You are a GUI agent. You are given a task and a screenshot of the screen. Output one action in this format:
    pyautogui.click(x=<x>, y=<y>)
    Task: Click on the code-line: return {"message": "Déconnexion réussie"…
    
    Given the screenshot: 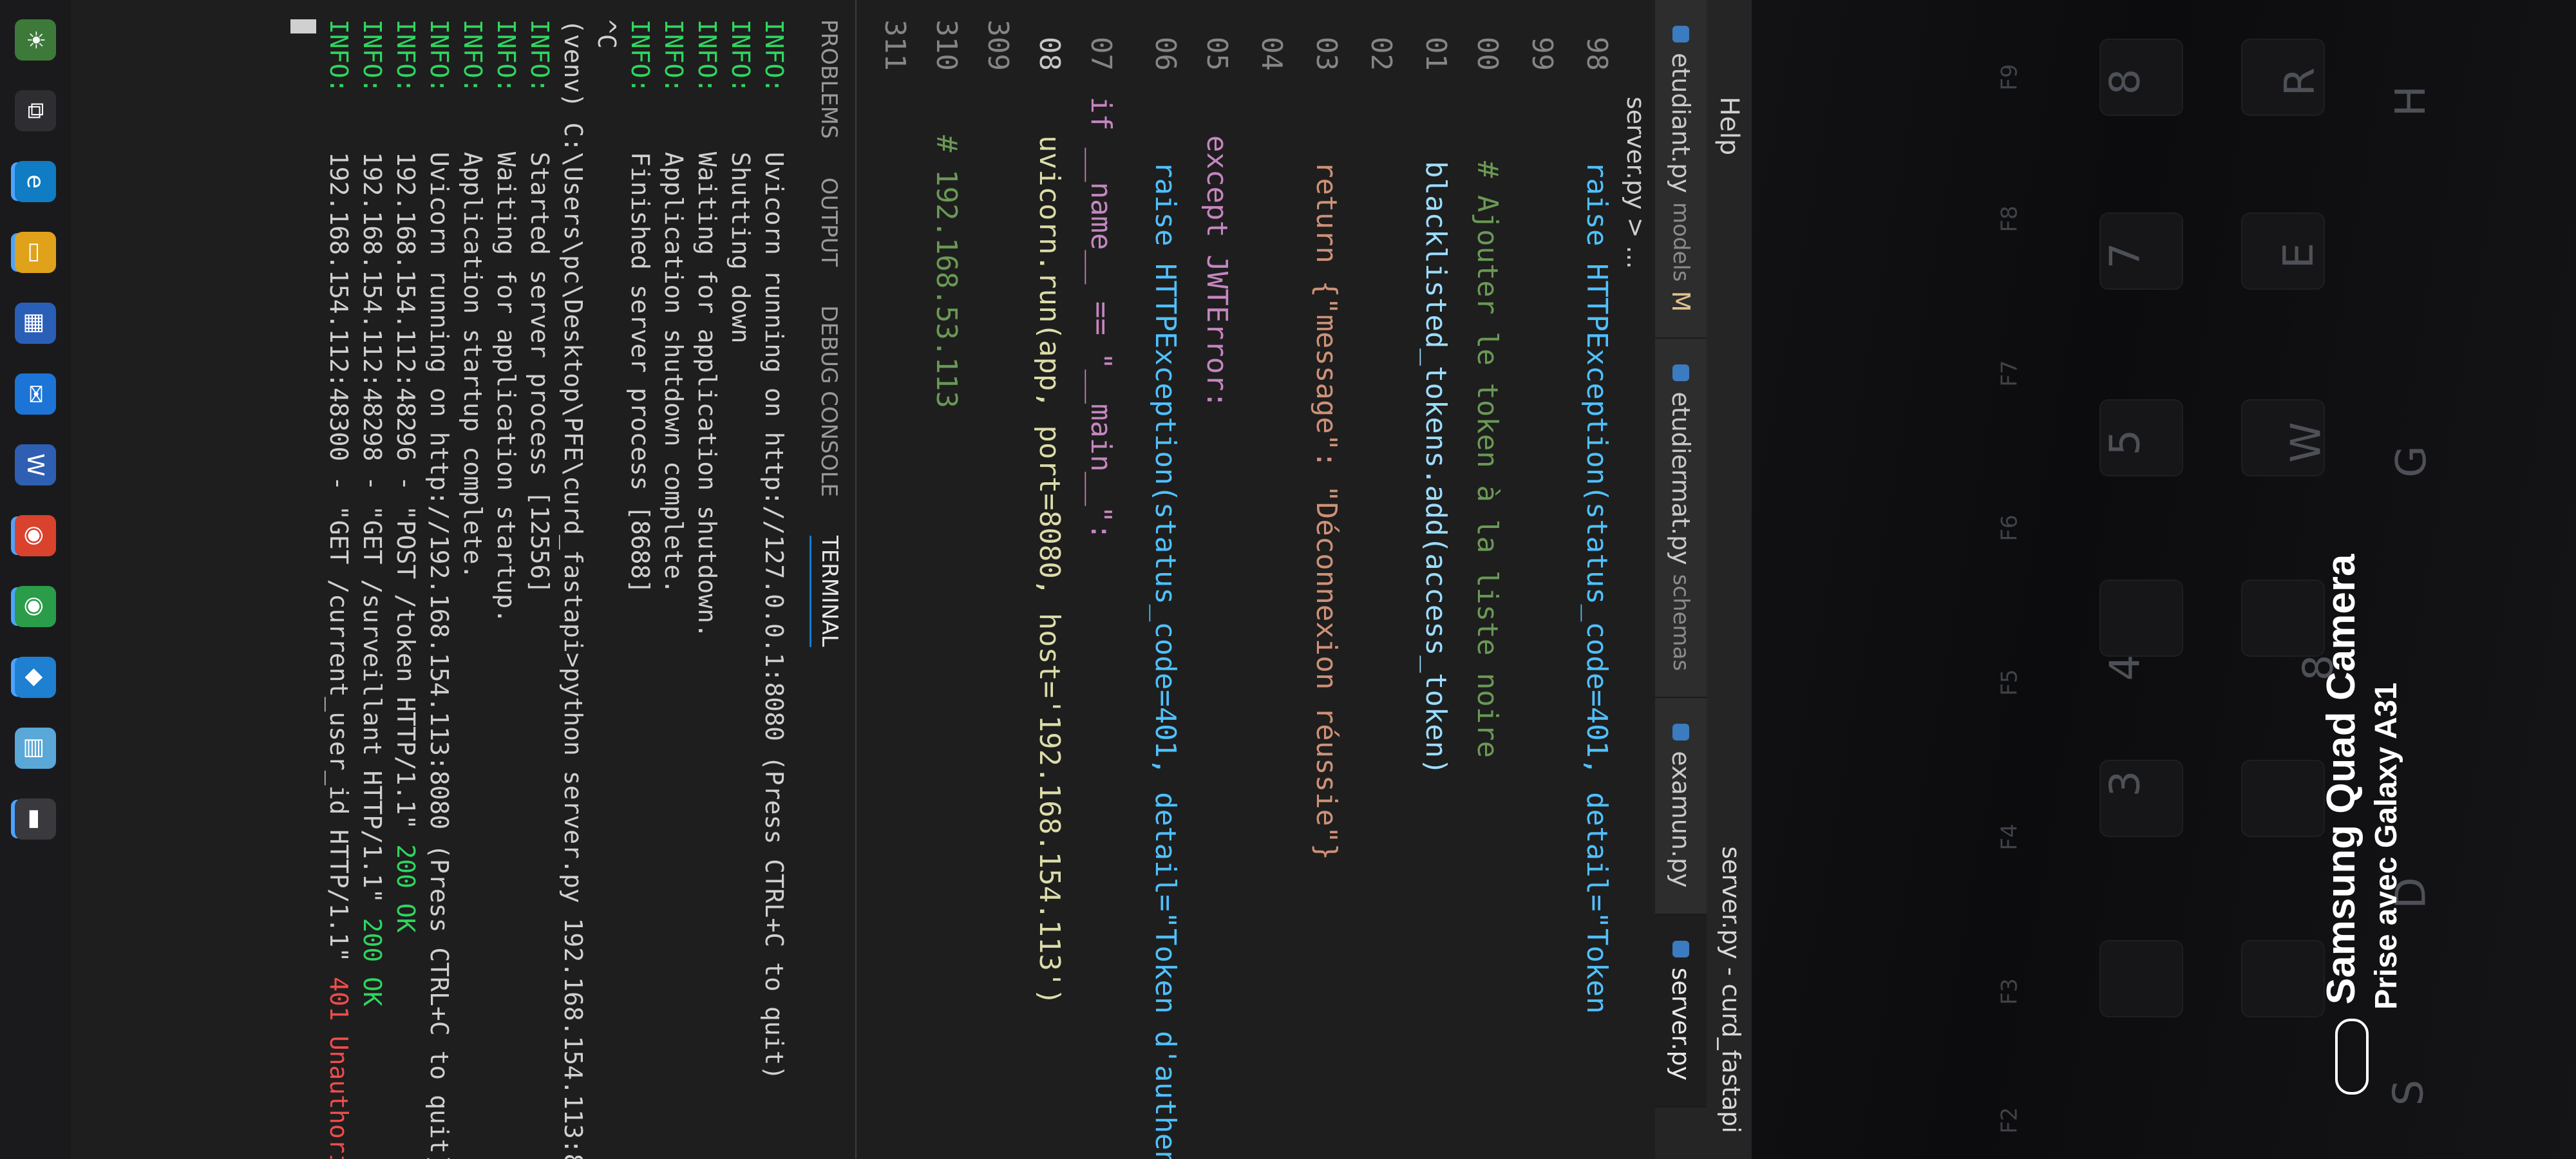 What is the action you would take?
    pyautogui.click(x=1326, y=511)
    